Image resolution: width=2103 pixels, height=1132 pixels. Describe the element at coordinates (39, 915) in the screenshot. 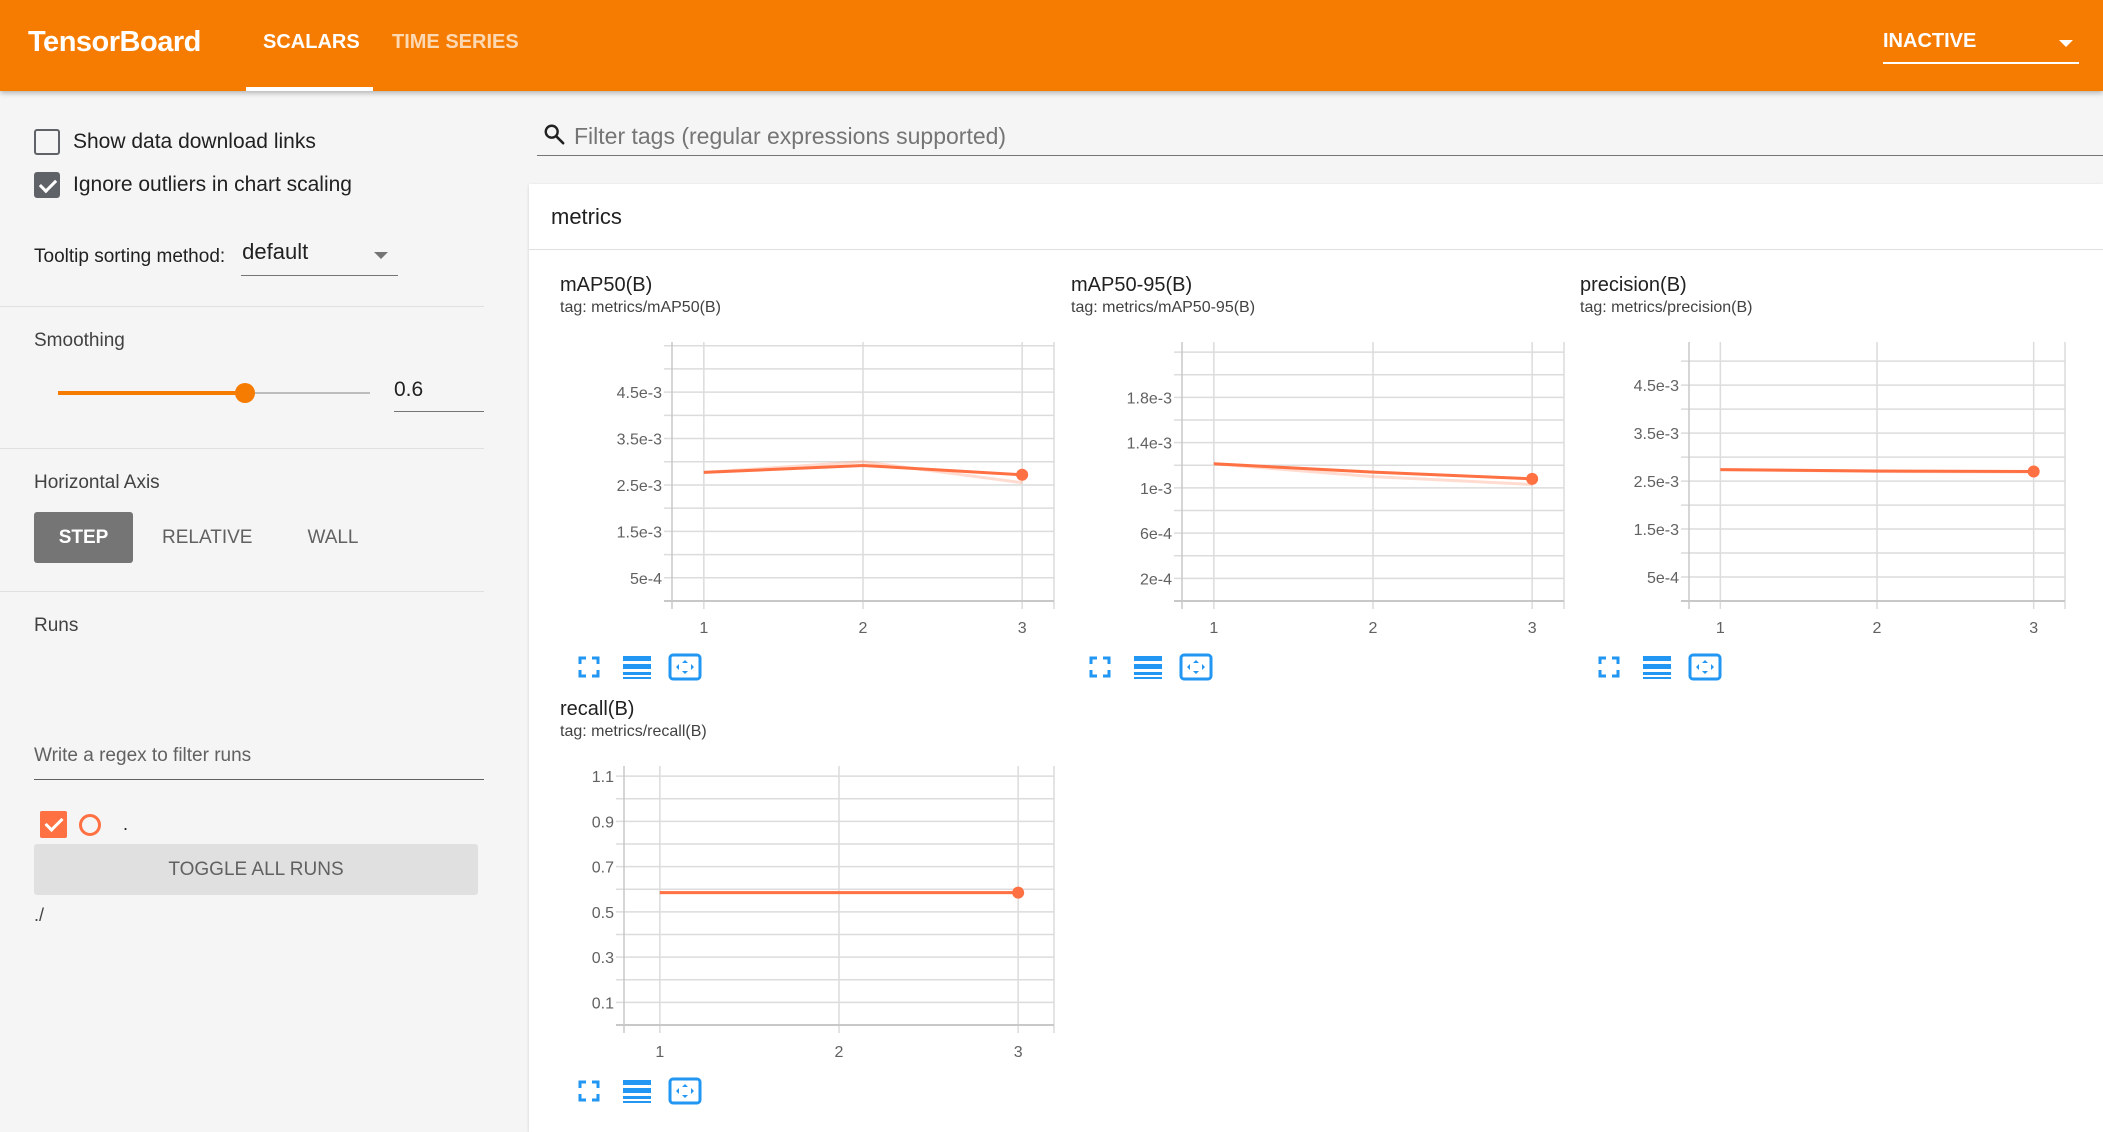

I see `runs-data-location: ./` at that location.